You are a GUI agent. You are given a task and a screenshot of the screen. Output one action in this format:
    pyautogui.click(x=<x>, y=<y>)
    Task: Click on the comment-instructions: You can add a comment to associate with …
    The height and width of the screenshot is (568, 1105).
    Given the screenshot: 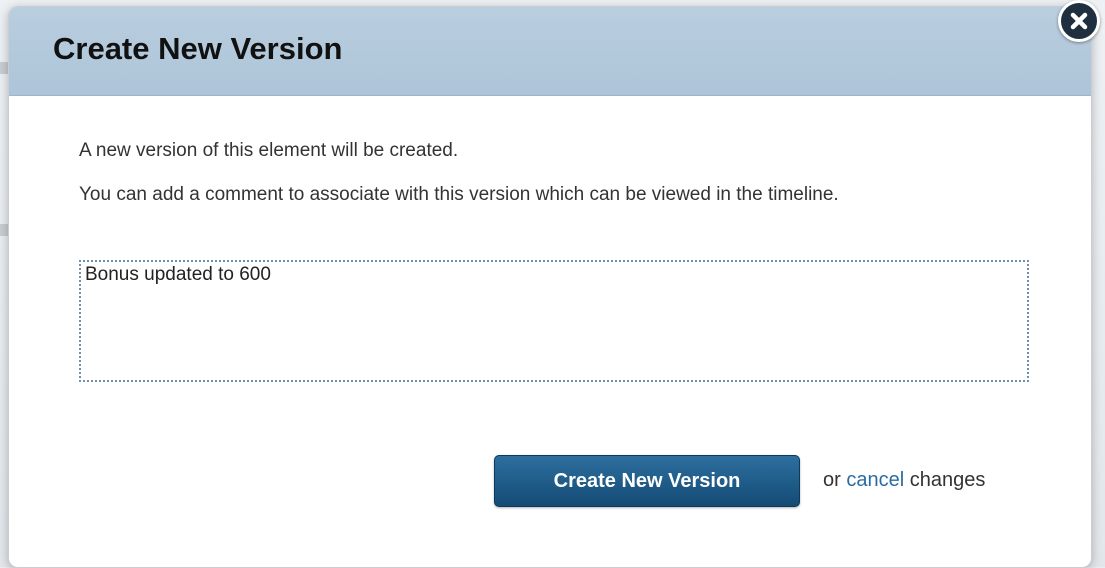 What is the action you would take?
    pyautogui.click(x=459, y=194)
    